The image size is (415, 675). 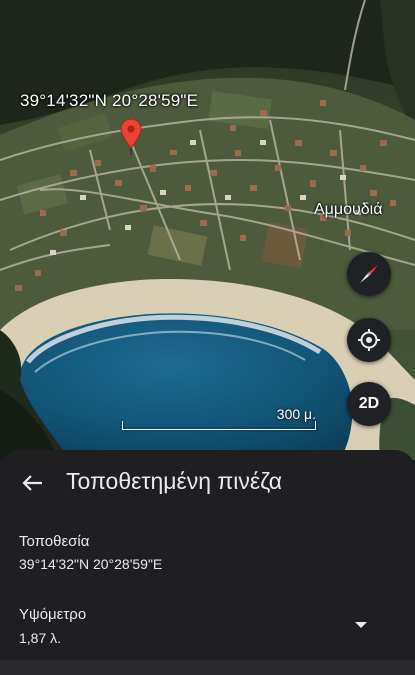 What do you see at coordinates (40, 638) in the screenshot?
I see `elevation-value: 1,87 λ.` at bounding box center [40, 638].